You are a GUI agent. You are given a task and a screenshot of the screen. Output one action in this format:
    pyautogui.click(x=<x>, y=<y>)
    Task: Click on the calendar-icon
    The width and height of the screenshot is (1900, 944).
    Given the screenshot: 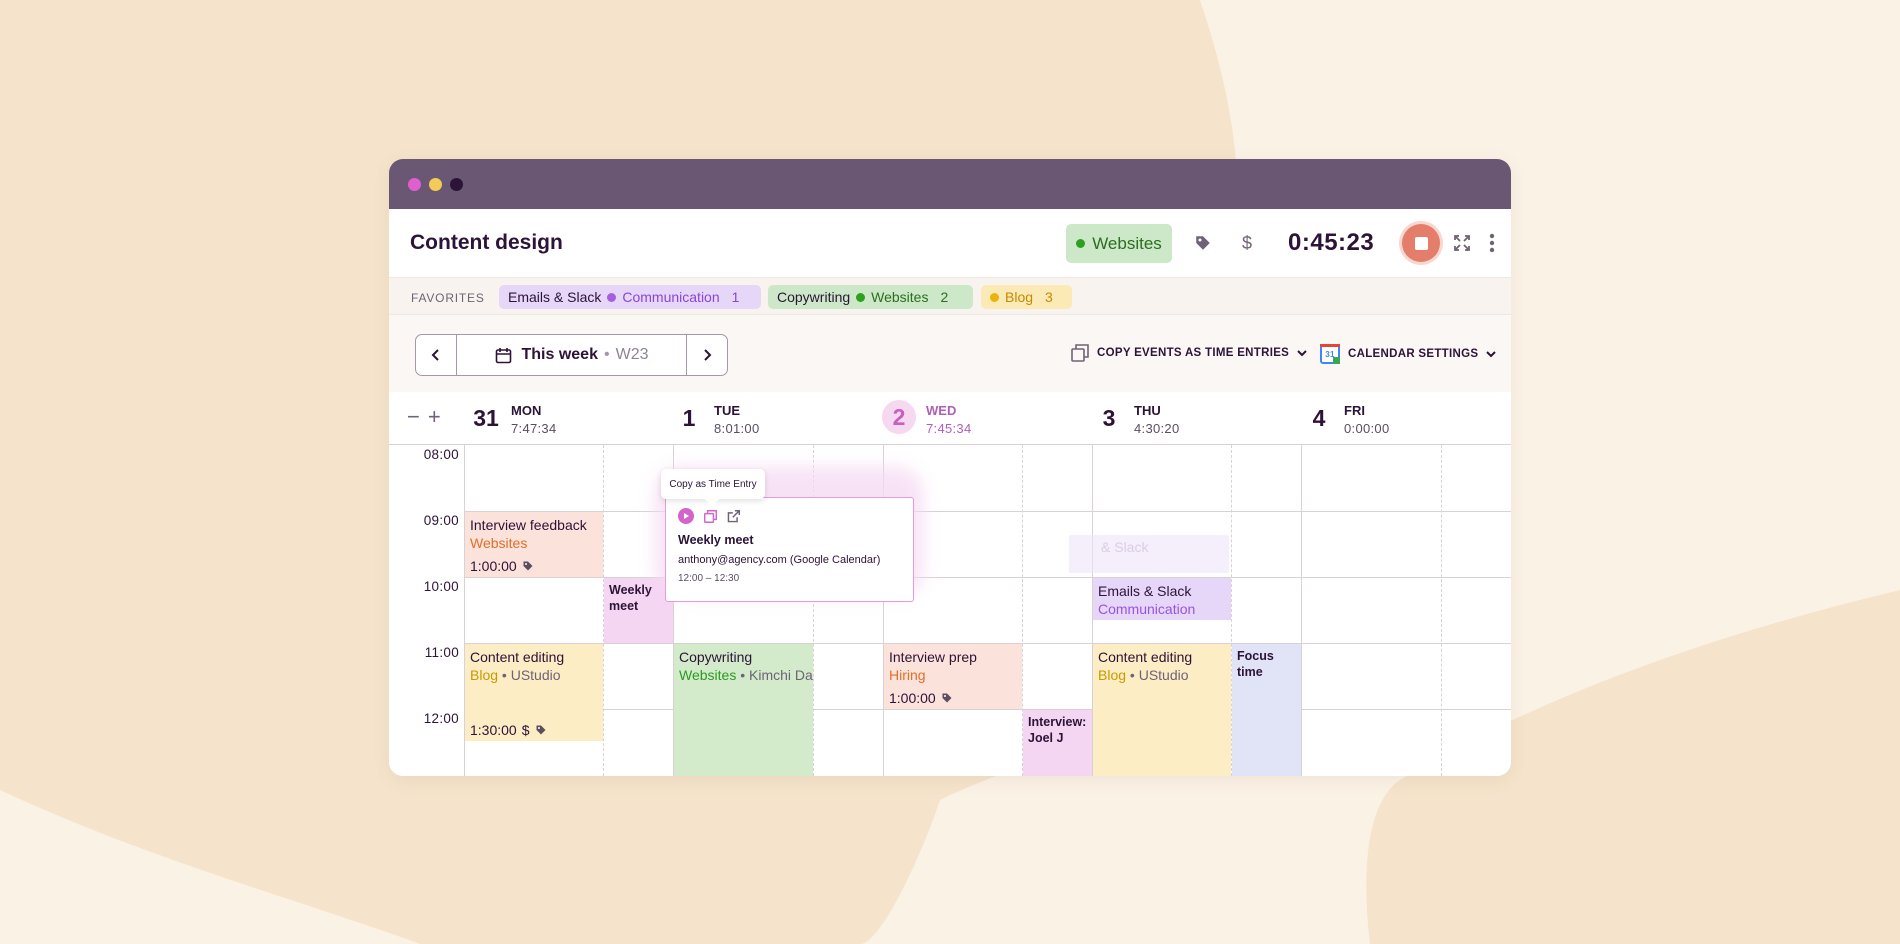 What is the action you would take?
    pyautogui.click(x=503, y=355)
    